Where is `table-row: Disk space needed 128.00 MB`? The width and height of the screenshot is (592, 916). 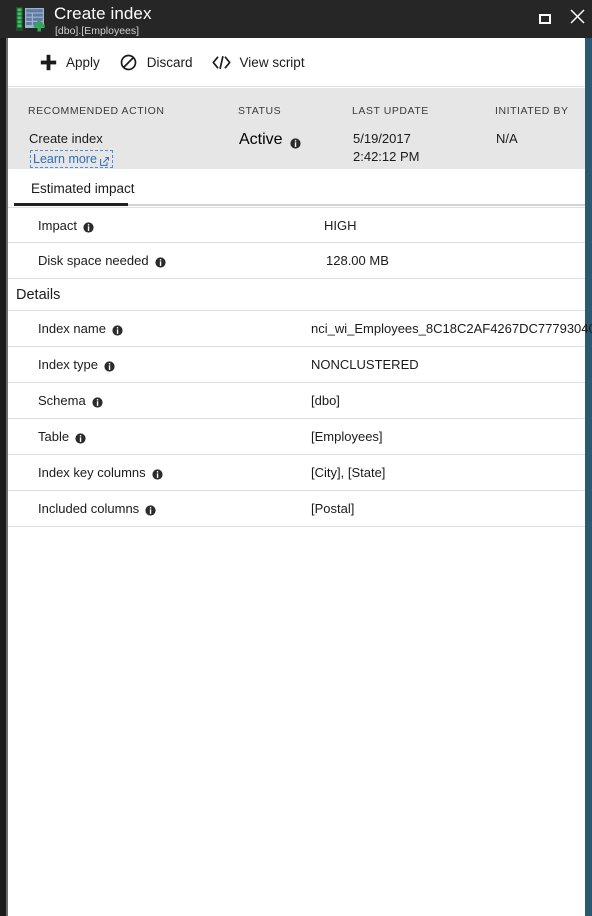 table-row: Disk space needed 128.00 MB is located at coordinates (296, 261).